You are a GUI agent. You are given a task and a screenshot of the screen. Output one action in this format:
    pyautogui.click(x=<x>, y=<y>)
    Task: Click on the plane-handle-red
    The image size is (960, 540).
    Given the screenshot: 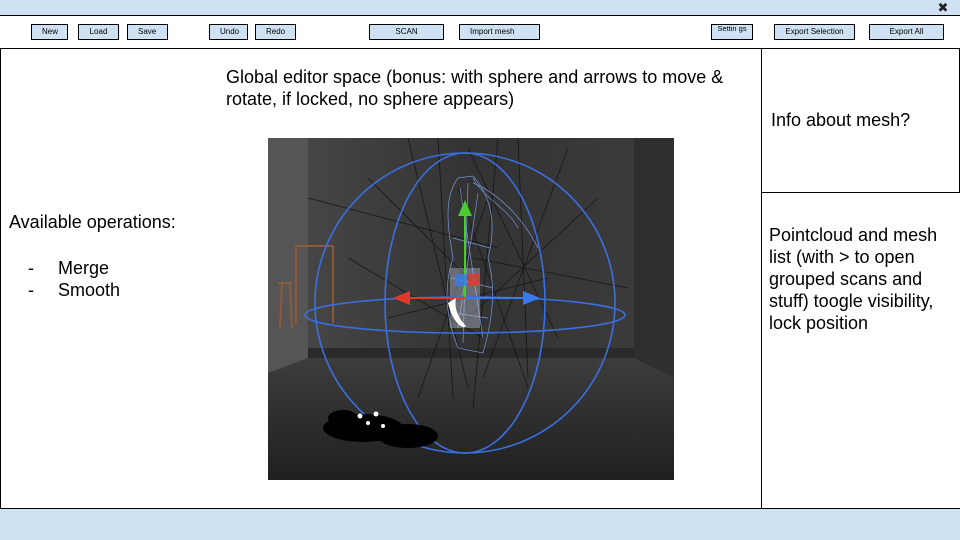 What is the action you would take?
    pyautogui.click(x=474, y=280)
    